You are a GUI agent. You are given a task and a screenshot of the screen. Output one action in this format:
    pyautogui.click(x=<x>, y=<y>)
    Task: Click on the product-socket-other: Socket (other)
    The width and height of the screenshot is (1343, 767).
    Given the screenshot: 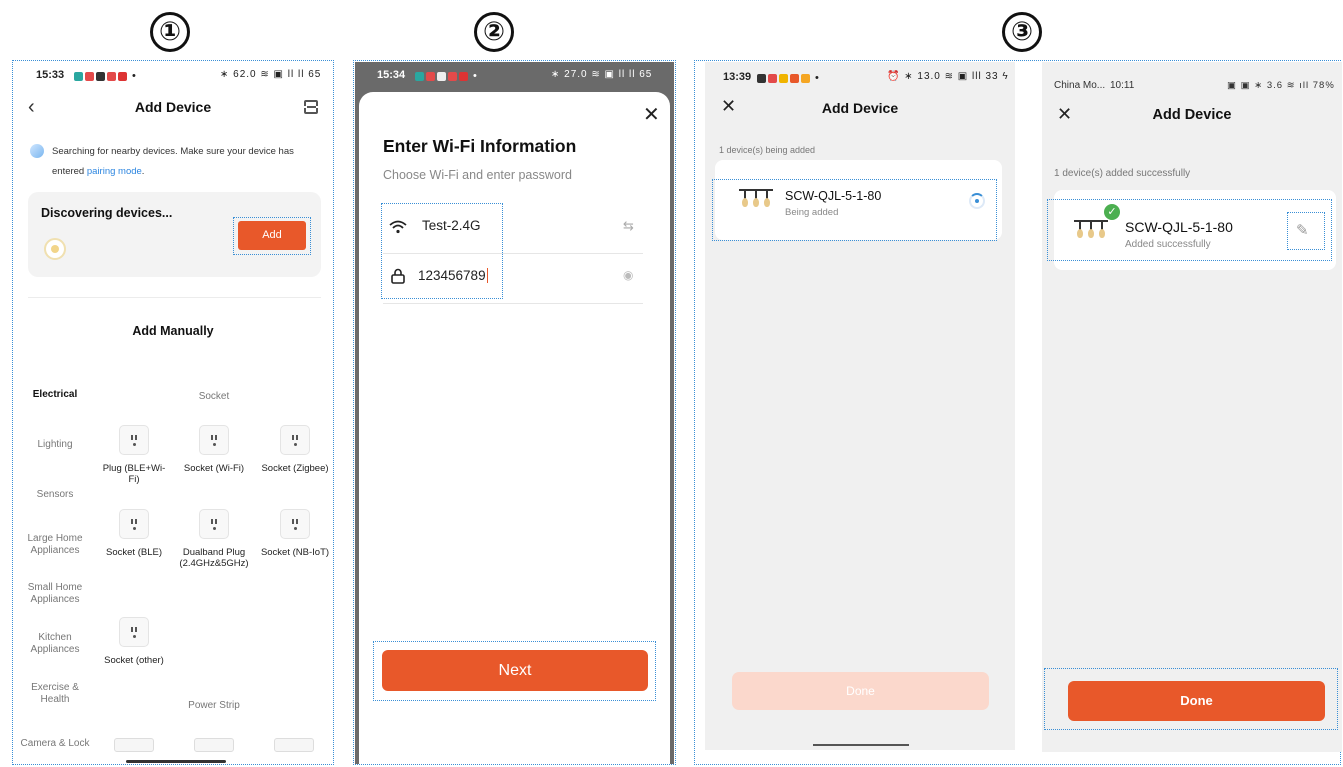 What is the action you would take?
    pyautogui.click(x=134, y=641)
    